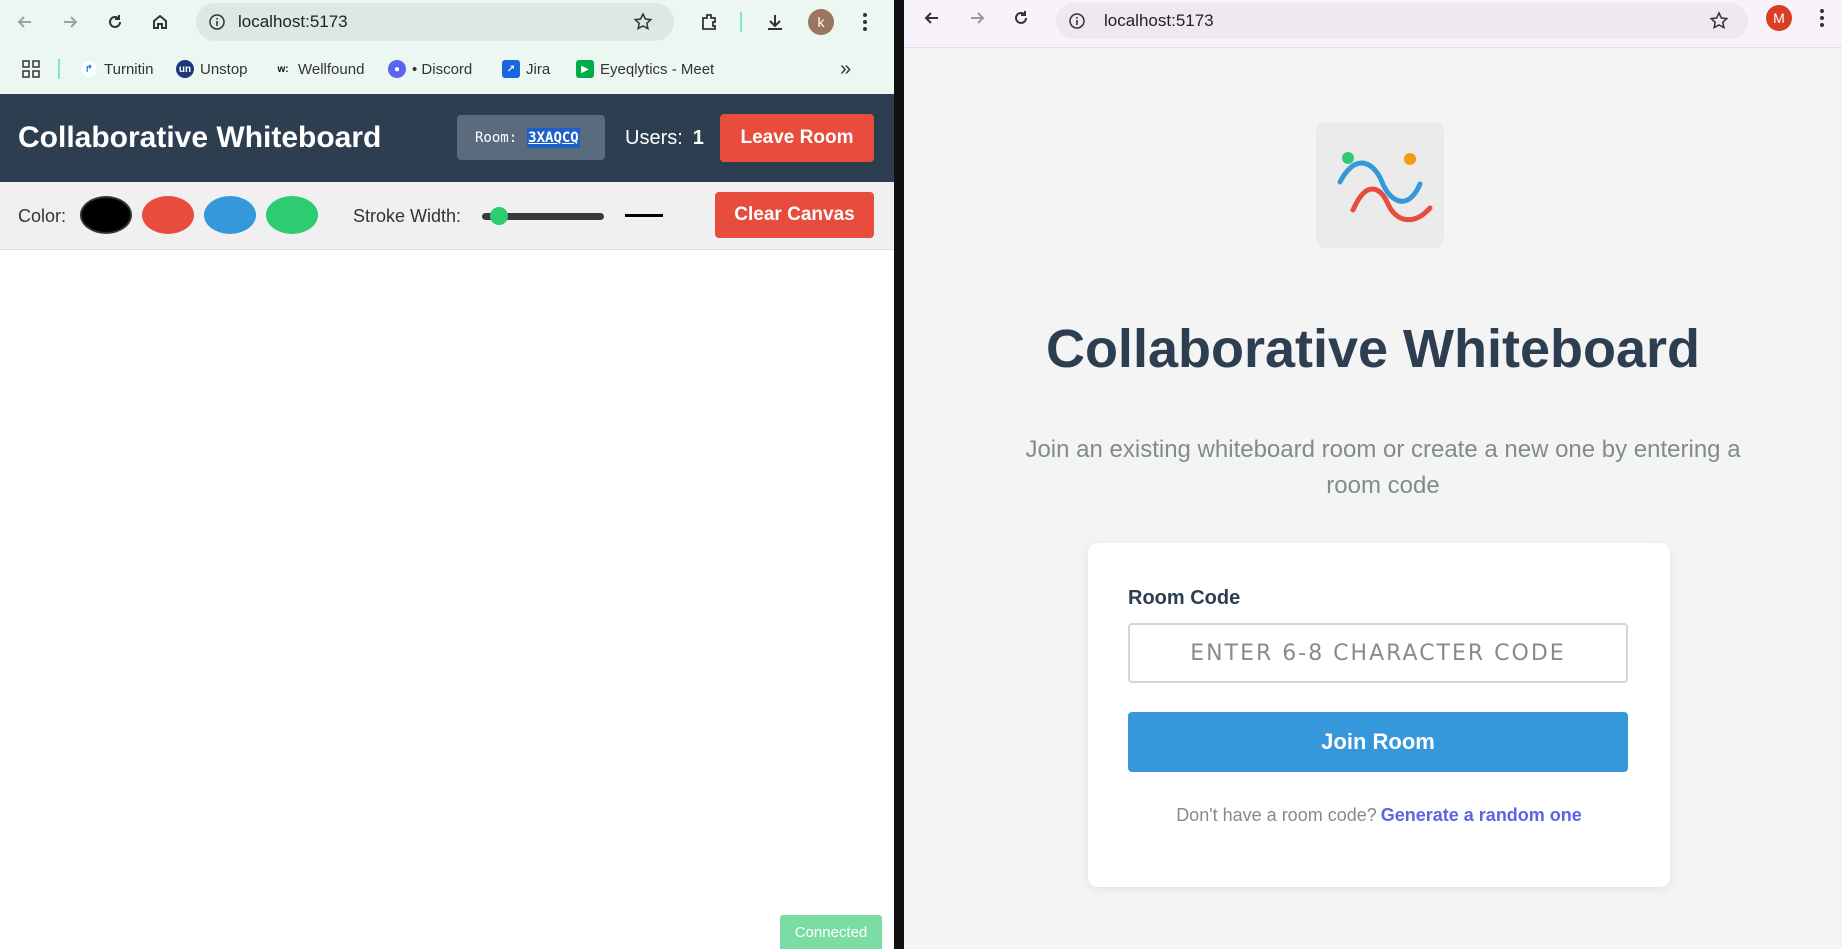 This screenshot has height=949, width=1842. What do you see at coordinates (1276, 815) in the screenshot?
I see `hint-text: Don't have a room code?` at bounding box center [1276, 815].